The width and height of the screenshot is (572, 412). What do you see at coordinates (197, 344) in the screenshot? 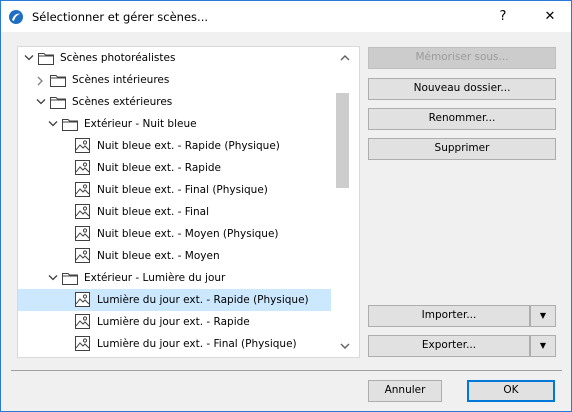
I see `tree-item-label: Lumière du jour ext. - Final (Physique)` at bounding box center [197, 344].